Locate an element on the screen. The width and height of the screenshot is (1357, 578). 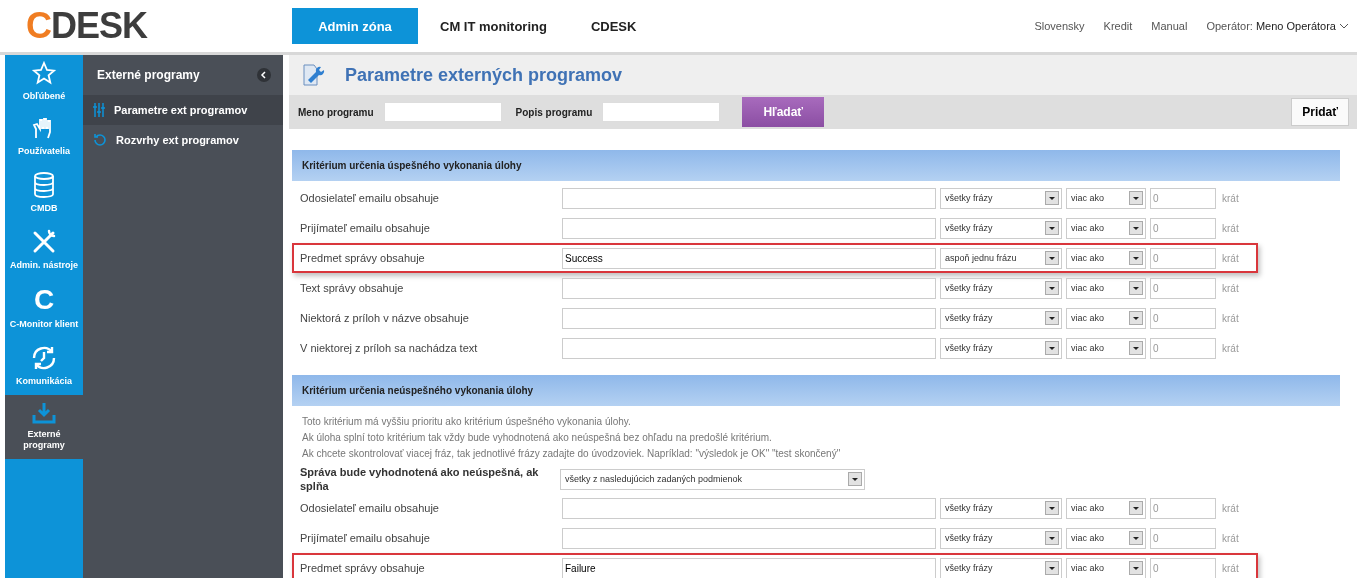
section-header: Kritérium určenia úspešného vykonania úlohy is located at coordinates (816, 165).